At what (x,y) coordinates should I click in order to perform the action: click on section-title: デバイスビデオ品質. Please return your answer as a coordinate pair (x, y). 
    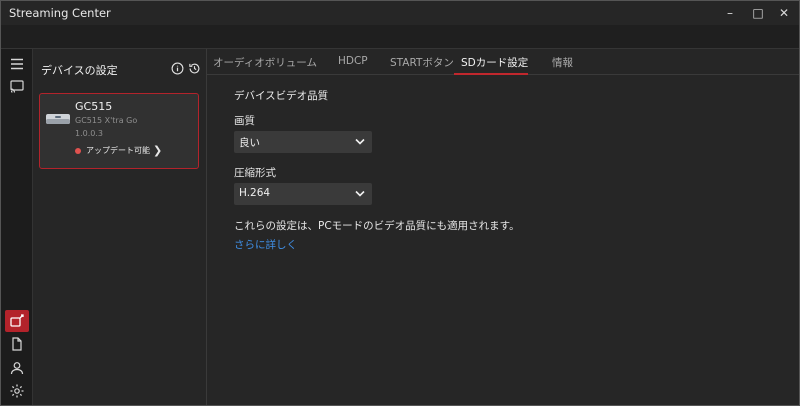
    Looking at the image, I should click on (281, 96).